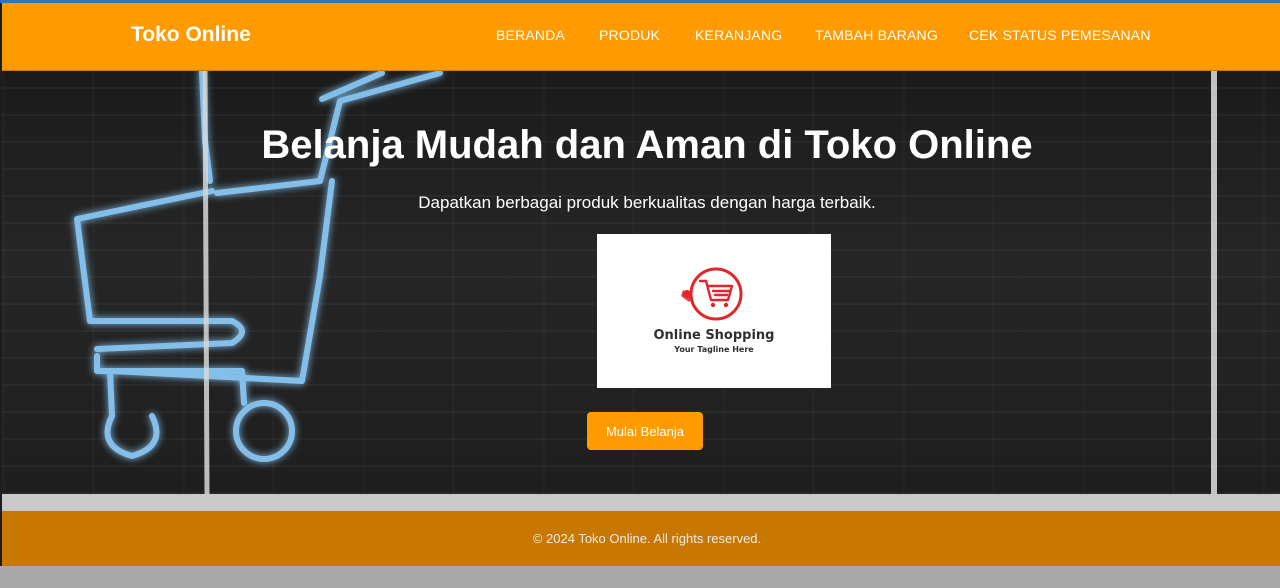 The height and width of the screenshot is (588, 1280). What do you see at coordinates (530, 35) in the screenshot?
I see `nav-link-beranda: BERANDA` at bounding box center [530, 35].